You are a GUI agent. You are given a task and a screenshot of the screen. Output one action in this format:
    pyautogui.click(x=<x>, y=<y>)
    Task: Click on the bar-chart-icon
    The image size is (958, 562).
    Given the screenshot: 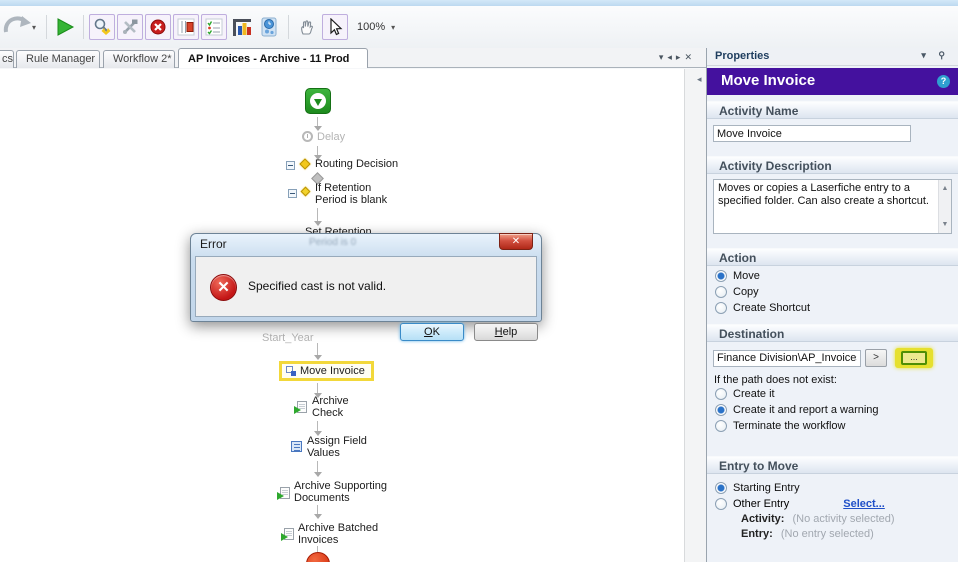 What is the action you would take?
    pyautogui.click(x=242, y=27)
    